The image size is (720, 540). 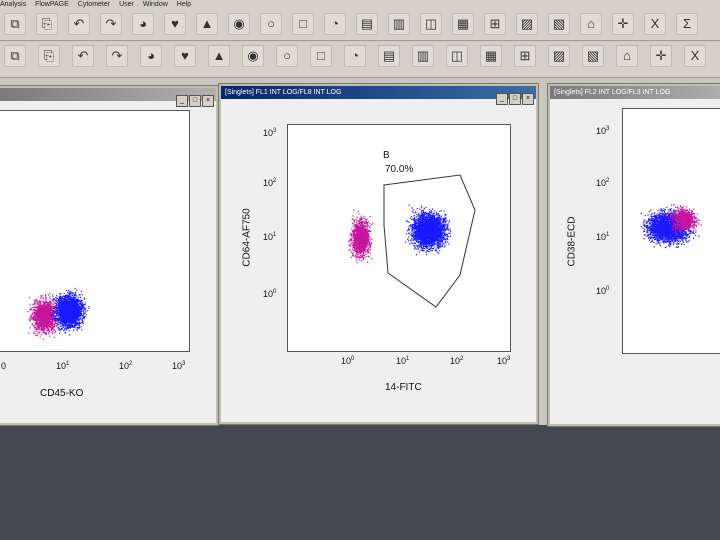 I want to click on move-icon: ◉, so click(x=253, y=56).